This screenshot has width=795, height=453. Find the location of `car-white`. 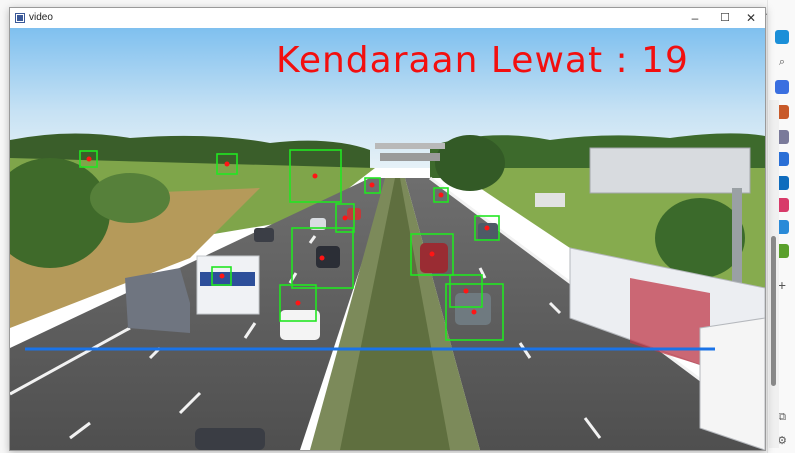

car-white is located at coordinates (300, 325).